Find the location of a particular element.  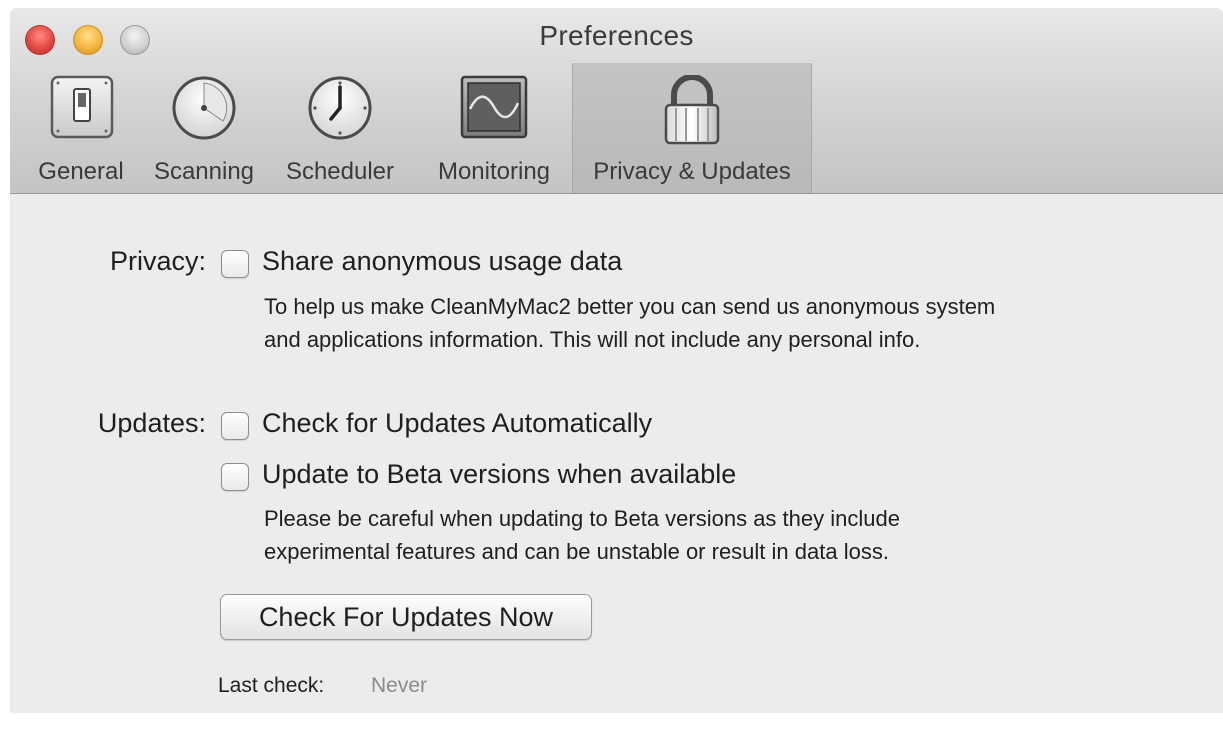

beta-updates-checkbox is located at coordinates (235, 477).